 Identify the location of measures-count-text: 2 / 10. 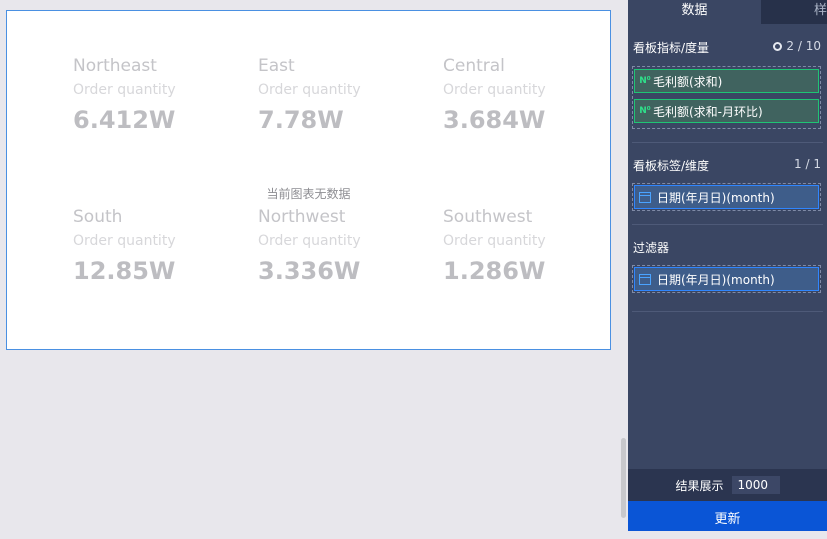
(803, 46).